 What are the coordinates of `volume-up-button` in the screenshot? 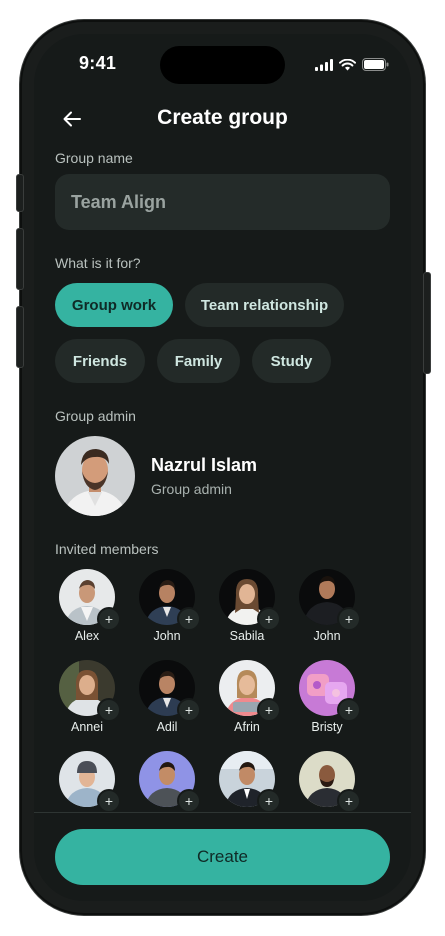 It's located at (20, 259).